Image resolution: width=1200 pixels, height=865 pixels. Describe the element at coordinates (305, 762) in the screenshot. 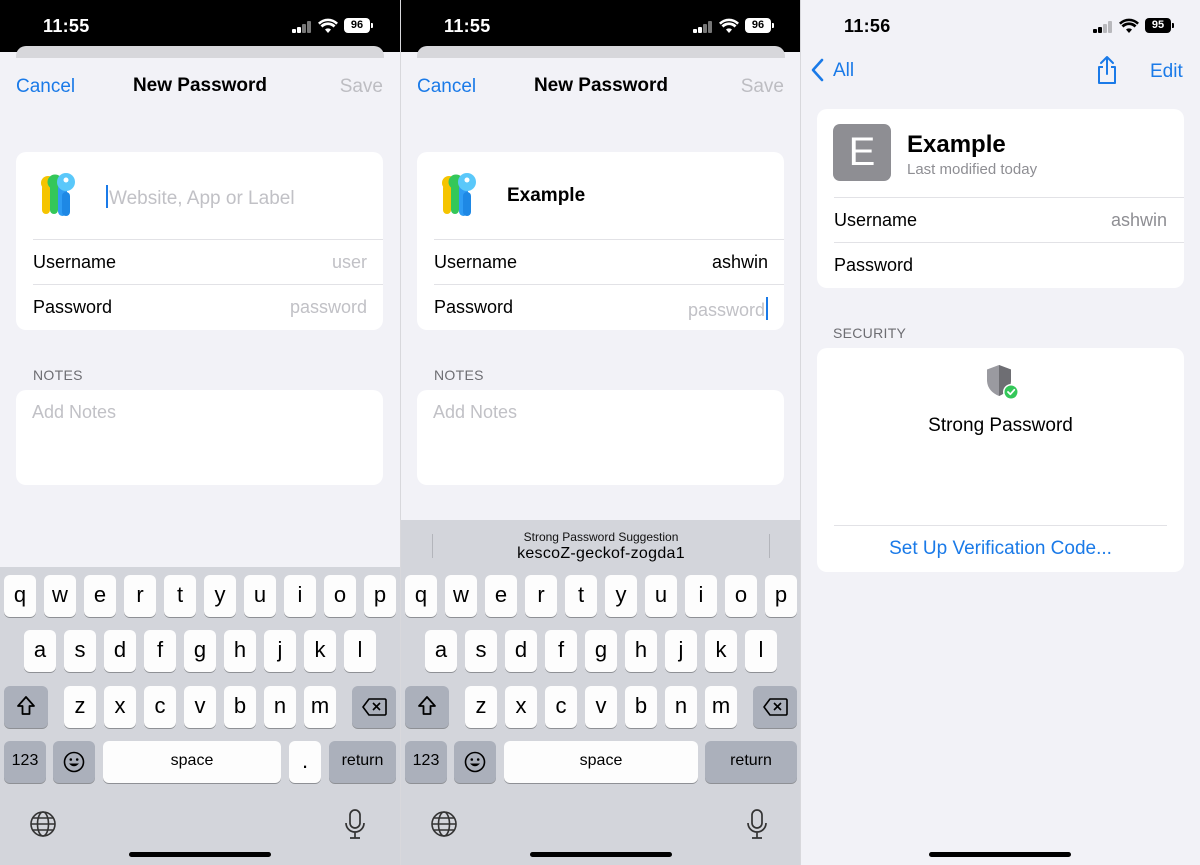

I see `period-key: .` at that location.